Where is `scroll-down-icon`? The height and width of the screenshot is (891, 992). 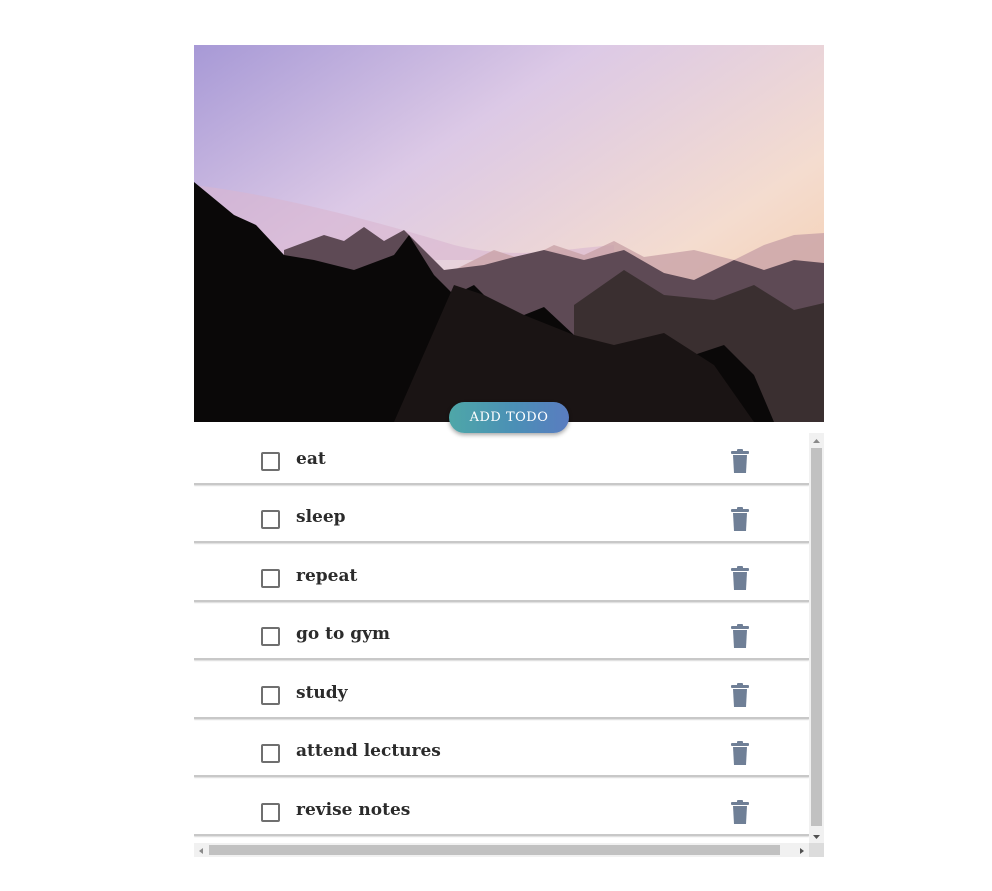
scroll-down-icon is located at coordinates (816, 836).